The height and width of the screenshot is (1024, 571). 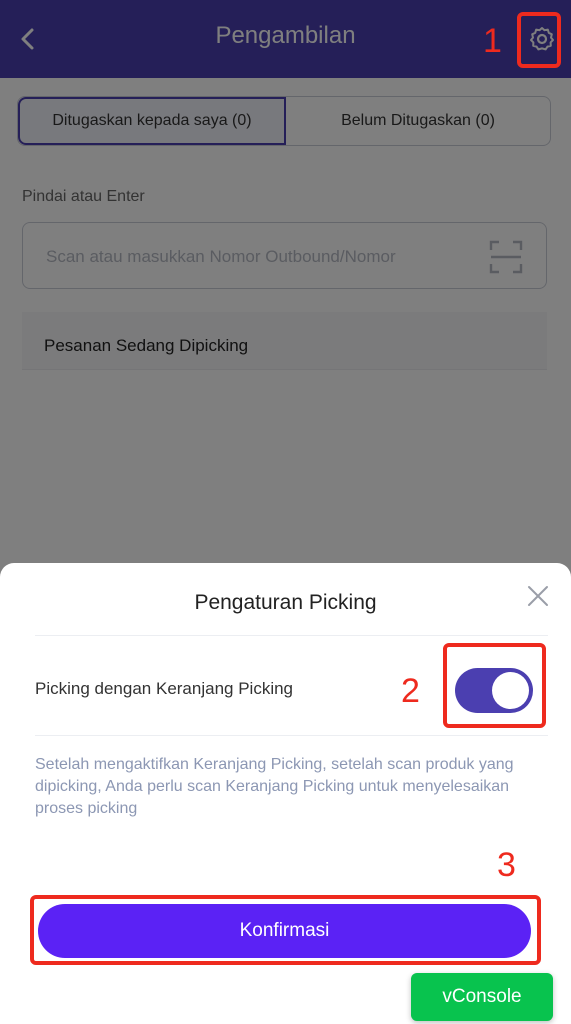 What do you see at coordinates (482, 997) in the screenshot?
I see `vconsole-button: vConsole` at bounding box center [482, 997].